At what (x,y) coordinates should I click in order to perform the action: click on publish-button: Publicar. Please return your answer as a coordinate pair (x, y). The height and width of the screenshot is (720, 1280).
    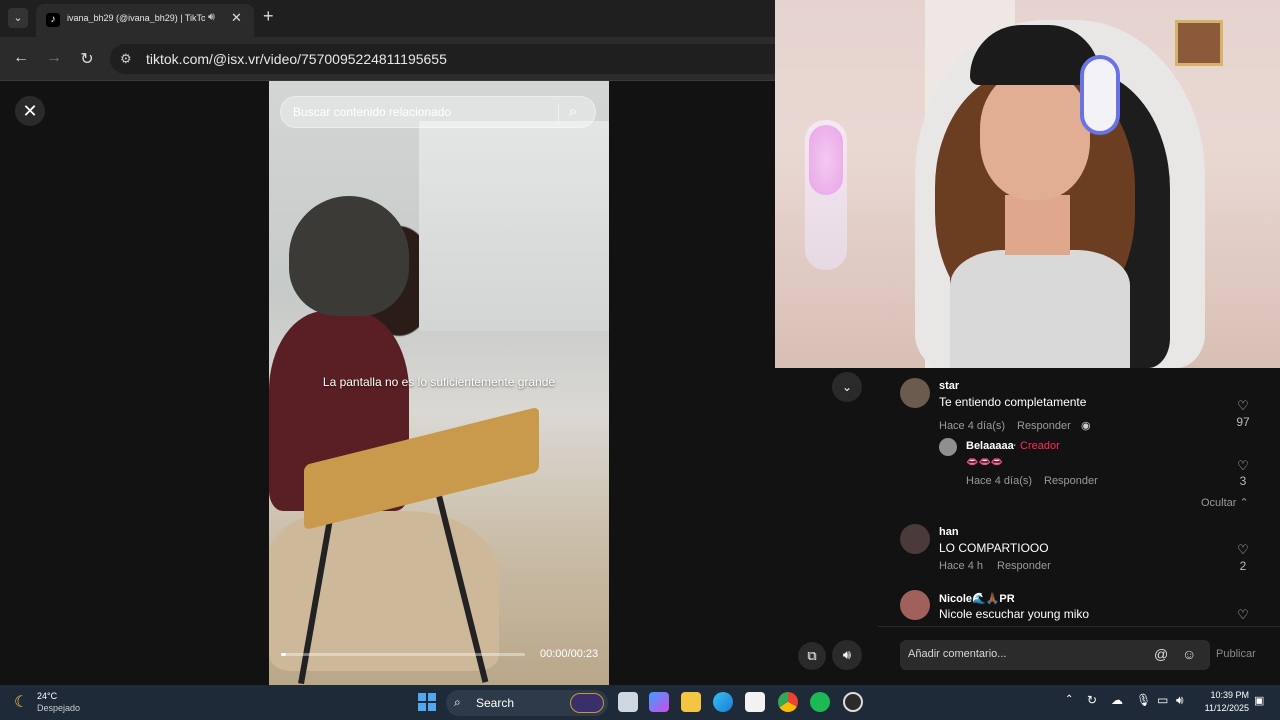
    Looking at the image, I should click on (1236, 654).